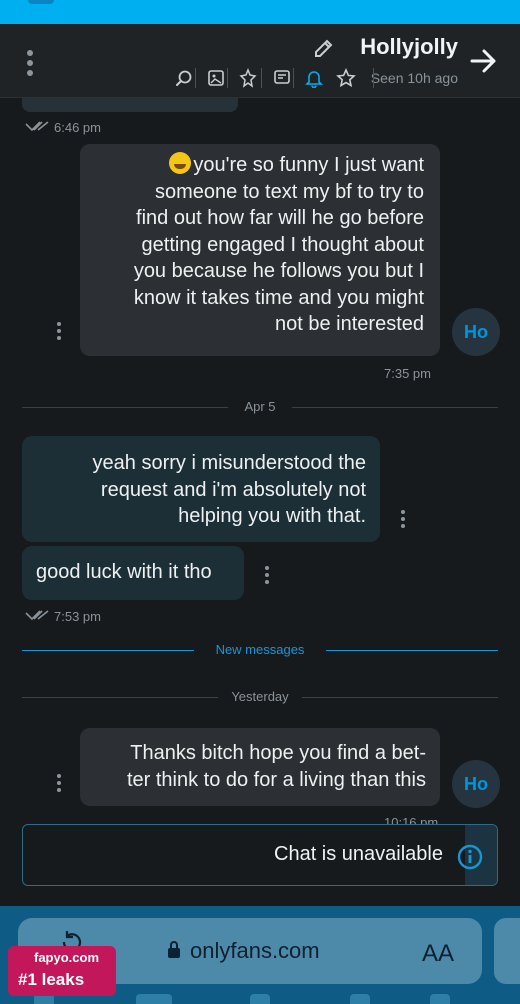 The height and width of the screenshot is (1004, 520). I want to click on watermark-logo: fapyo.com #1 leaks, so click(62, 971).